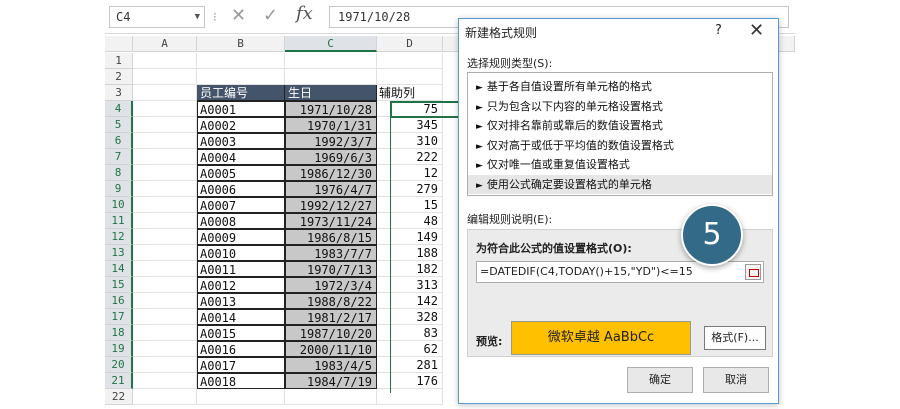 This screenshot has width=900, height=409. Describe the element at coordinates (119, 189) in the screenshot. I see `row-header: 9` at that location.